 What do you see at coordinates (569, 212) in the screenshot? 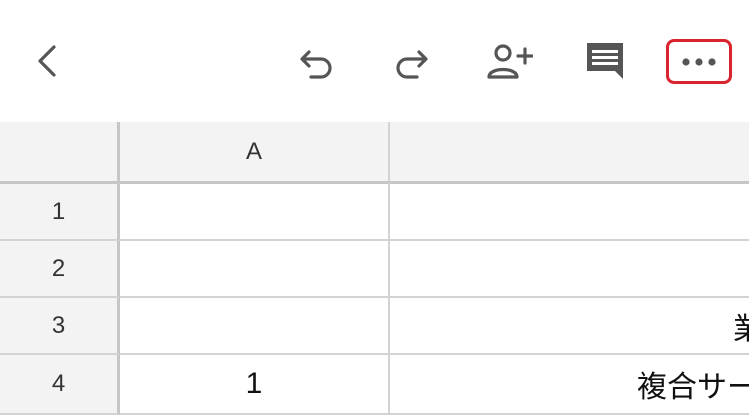
I see `cell-b1` at bounding box center [569, 212].